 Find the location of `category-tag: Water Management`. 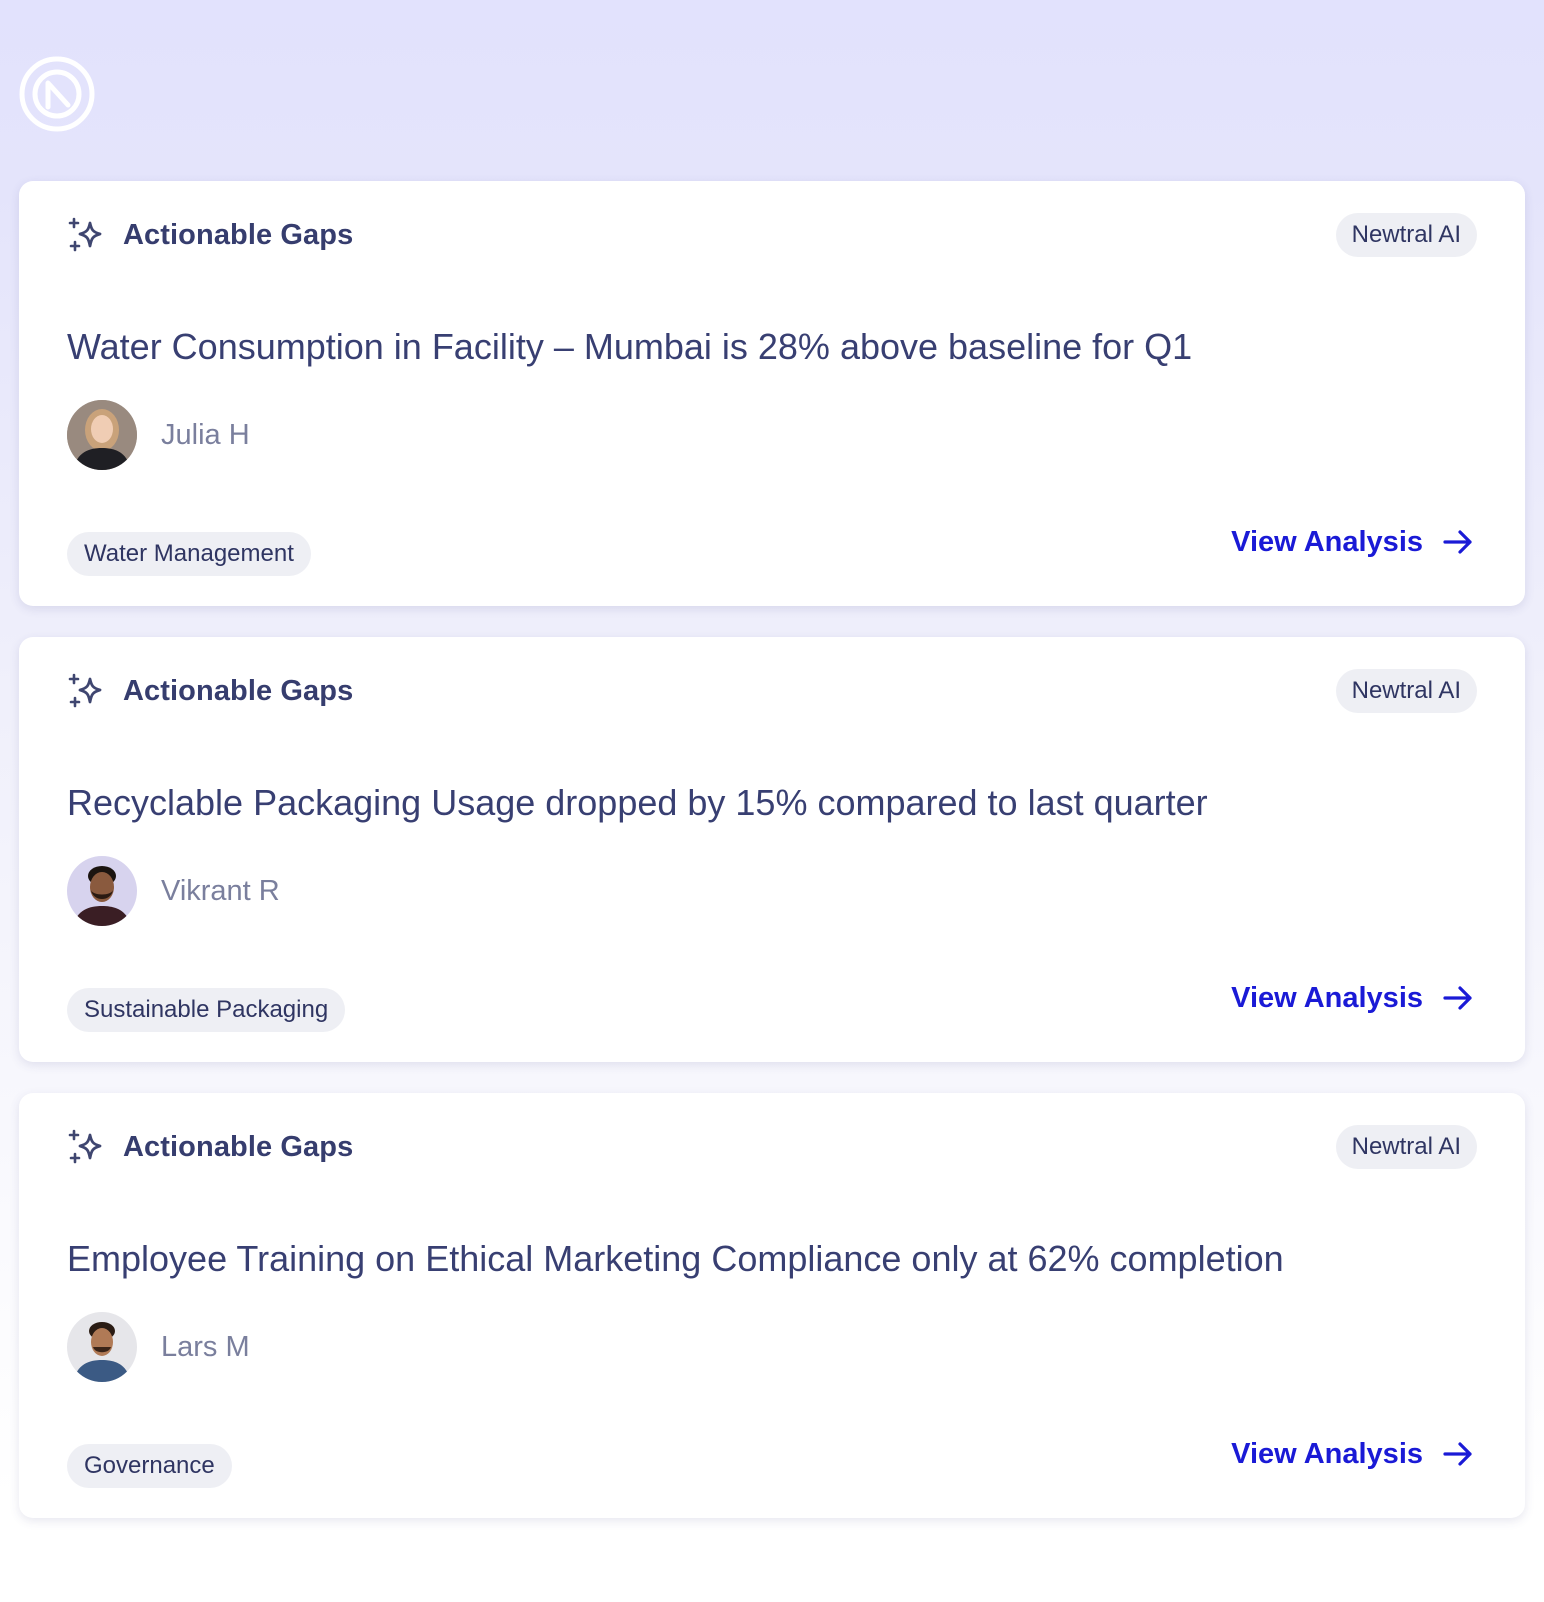

category-tag: Water Management is located at coordinates (189, 554).